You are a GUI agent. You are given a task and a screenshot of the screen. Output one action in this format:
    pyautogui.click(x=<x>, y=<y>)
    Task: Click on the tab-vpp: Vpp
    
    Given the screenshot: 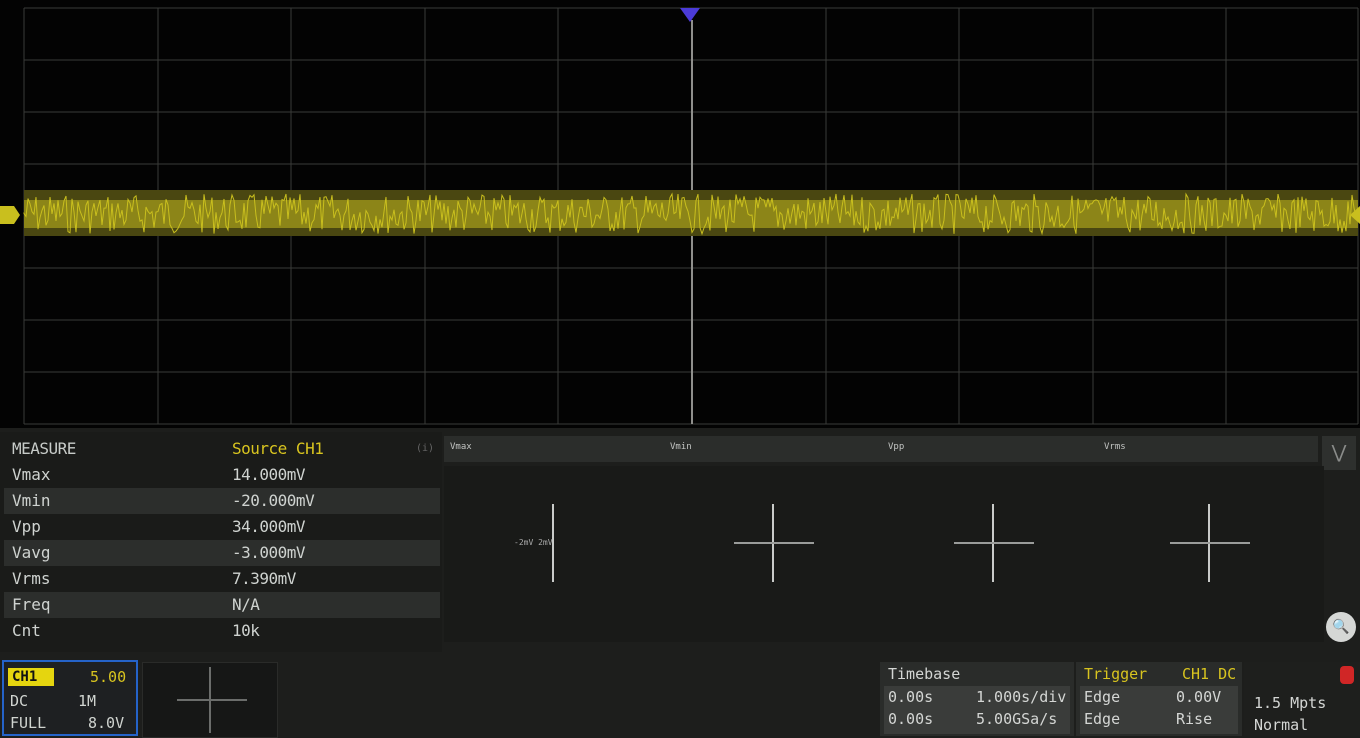 What is the action you would take?
    pyautogui.click(x=896, y=447)
    